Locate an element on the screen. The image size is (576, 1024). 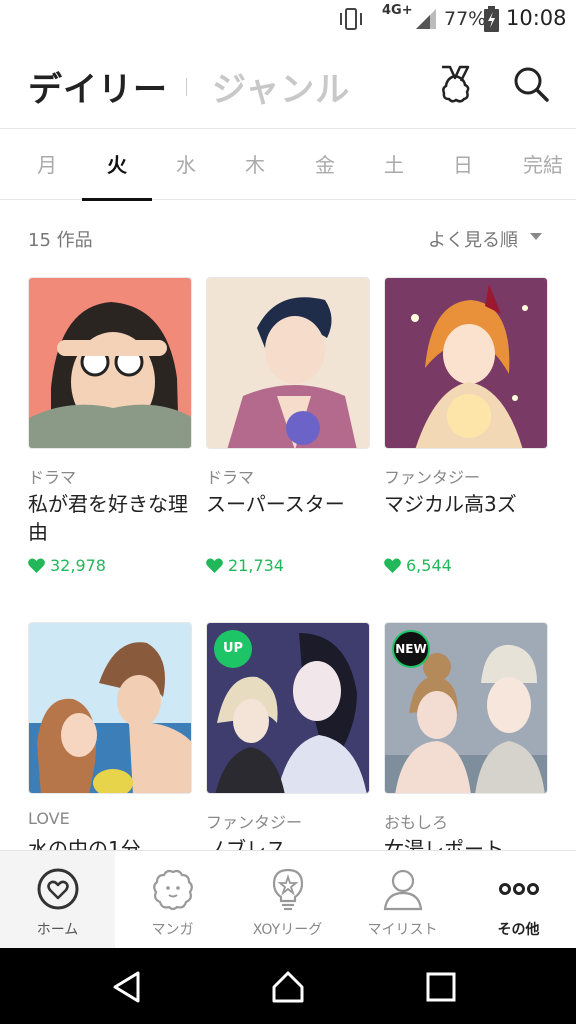
nav-manga: マンガ is located at coordinates (172, 900).